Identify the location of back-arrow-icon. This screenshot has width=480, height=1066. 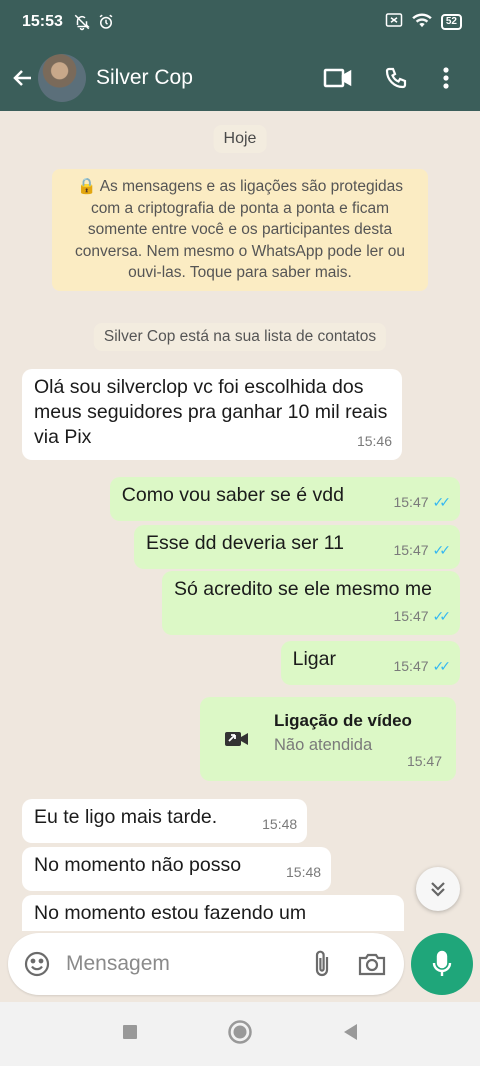
(23, 78).